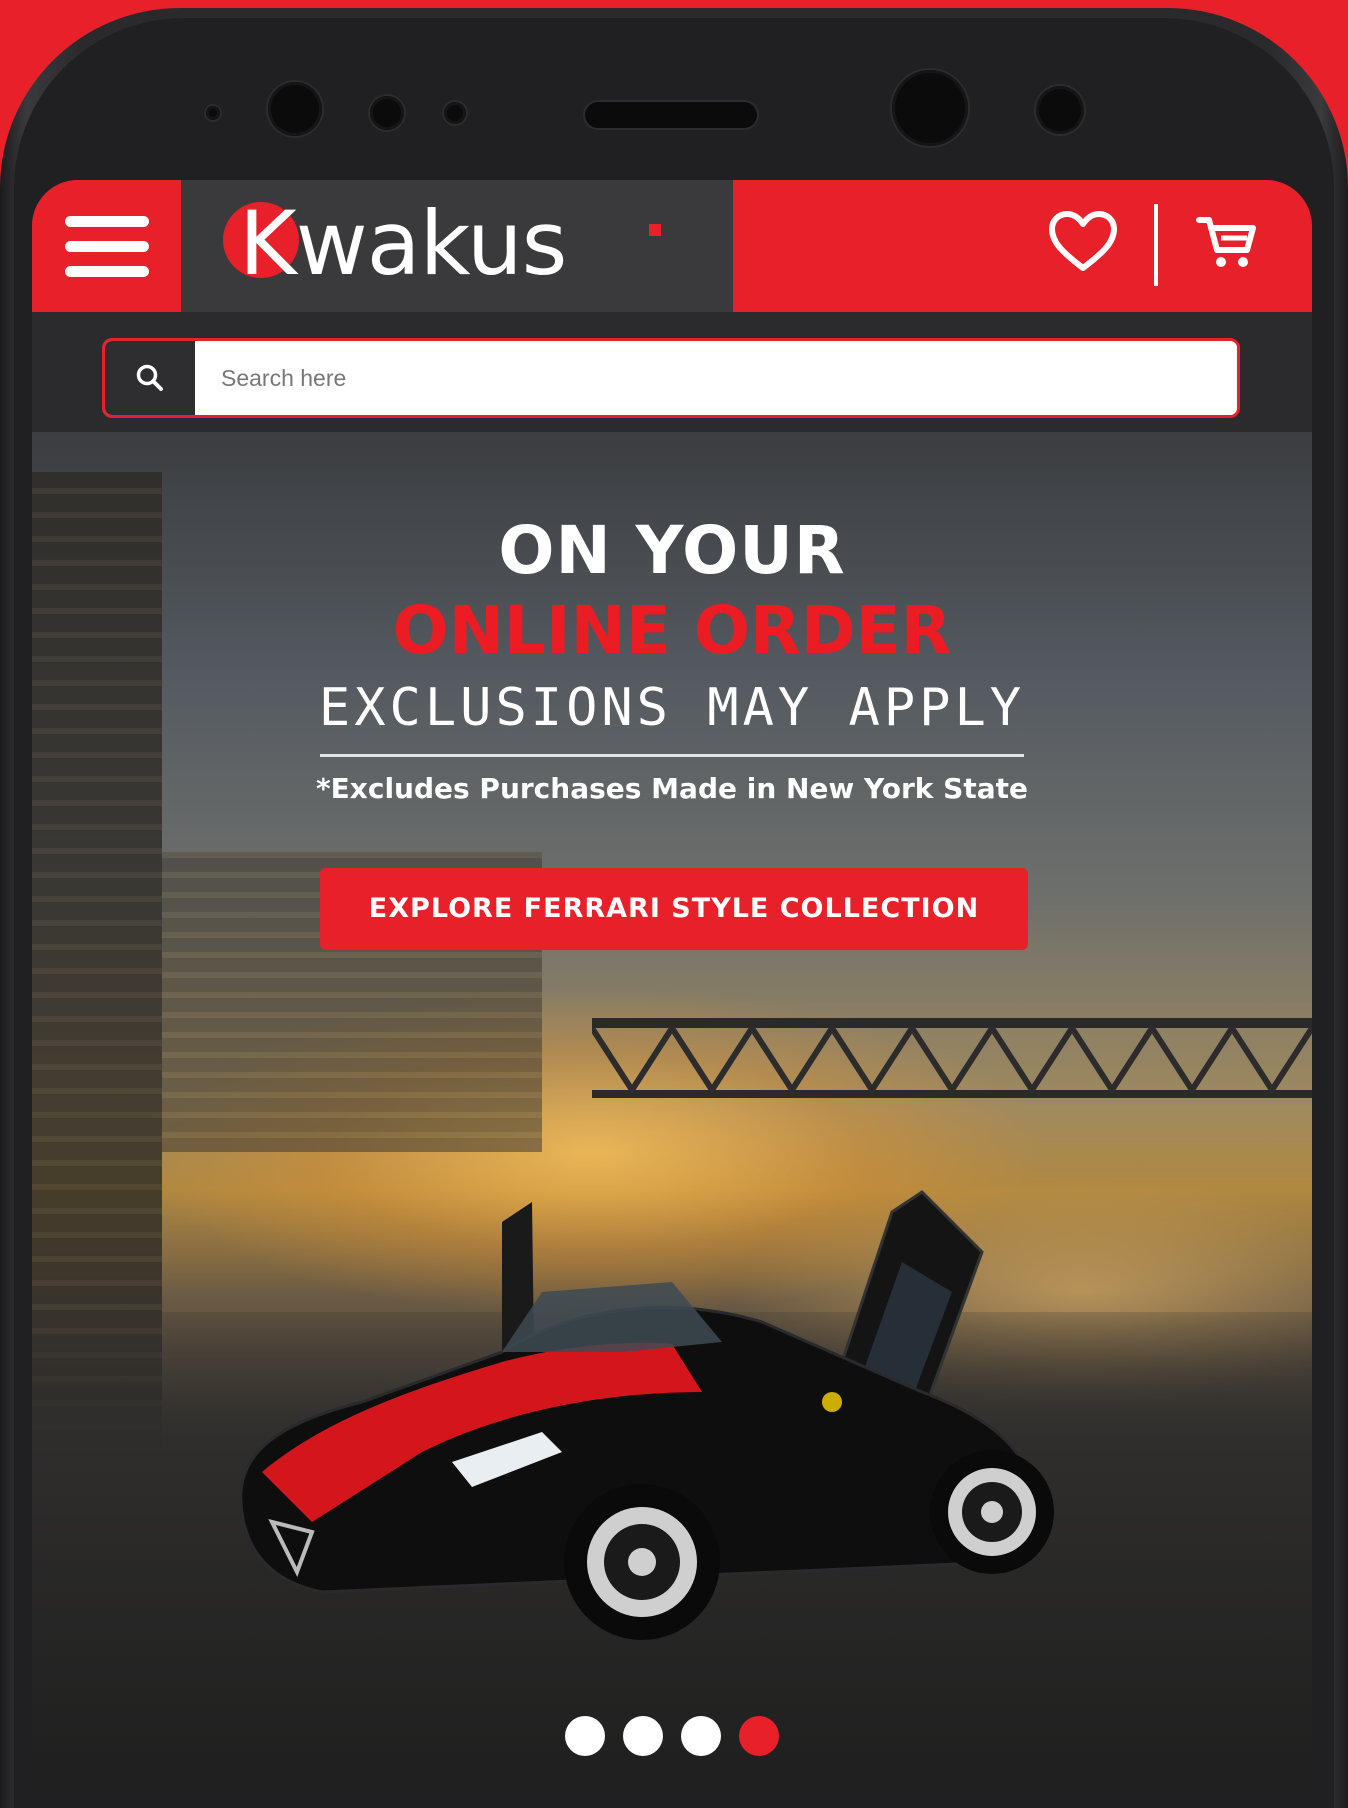  Describe the element at coordinates (672, 708) in the screenshot. I see `hero-subtitle: EXCLUSIONS MAY APPLY` at that location.